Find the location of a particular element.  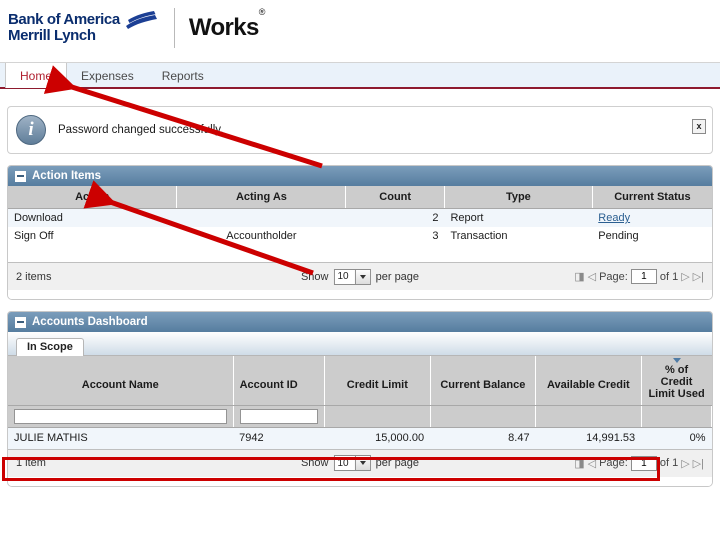

cell-action: Sign Off is located at coordinates (92, 236).